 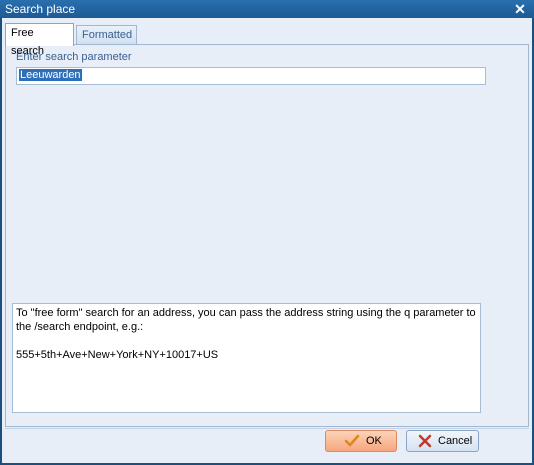 I want to click on cancel-button: Cancel, so click(x=442, y=441).